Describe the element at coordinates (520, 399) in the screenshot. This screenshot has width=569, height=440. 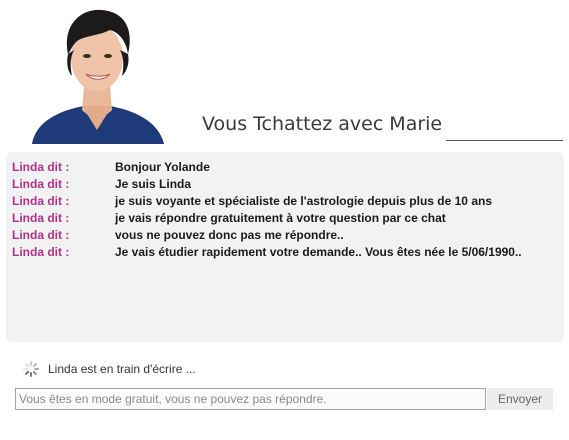
I see `send-button: Envoyer` at that location.